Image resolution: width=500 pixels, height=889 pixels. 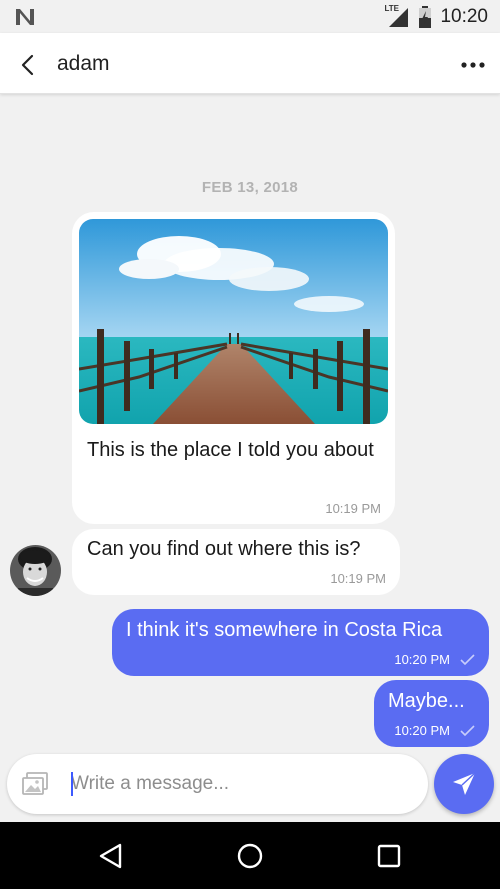 I want to click on text-caret, so click(x=72, y=784).